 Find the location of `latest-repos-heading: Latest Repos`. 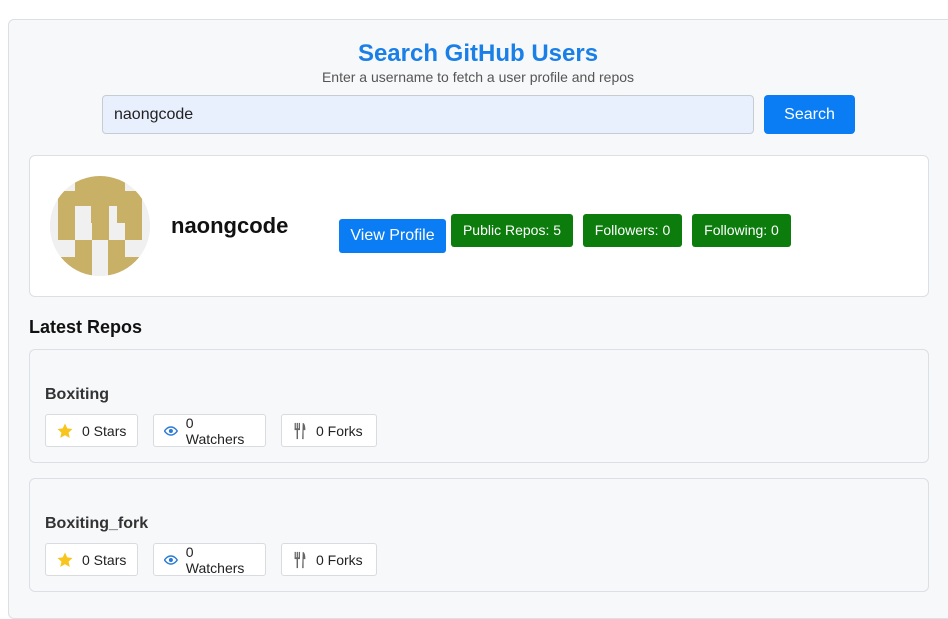

latest-repos-heading: Latest Repos is located at coordinates (86, 327).